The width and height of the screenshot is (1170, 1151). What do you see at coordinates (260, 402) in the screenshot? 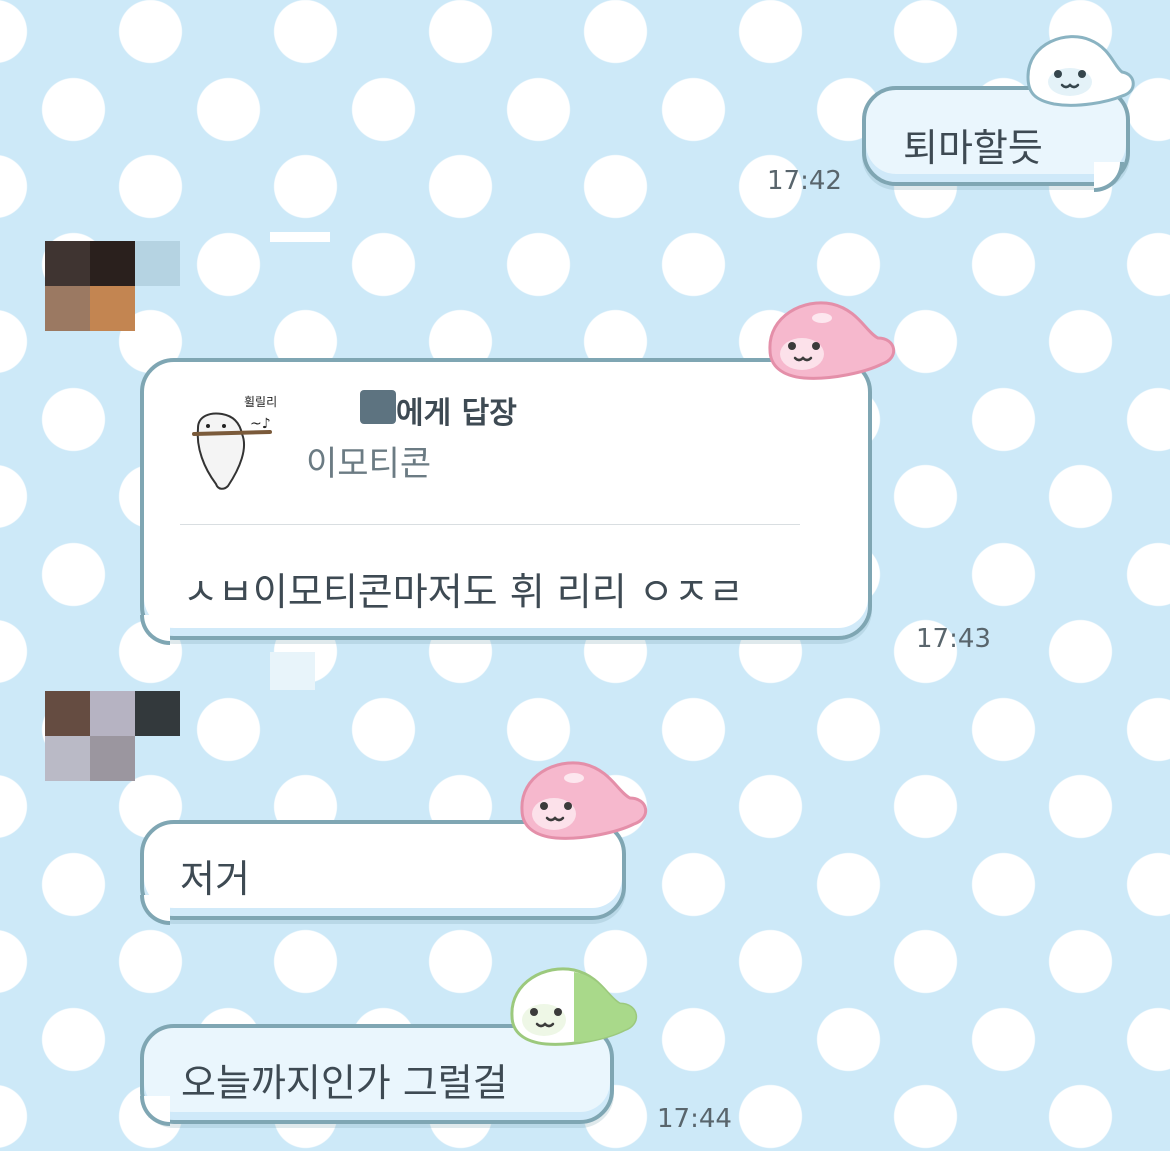
I see `emoticon-caption: 휠릴리` at bounding box center [260, 402].